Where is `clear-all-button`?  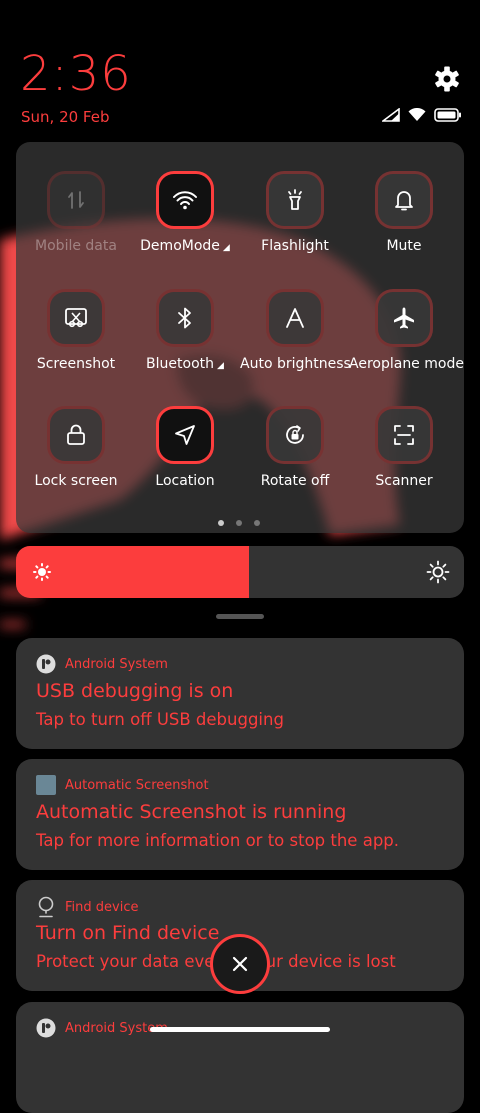
clear-all-button is located at coordinates (240, 964).